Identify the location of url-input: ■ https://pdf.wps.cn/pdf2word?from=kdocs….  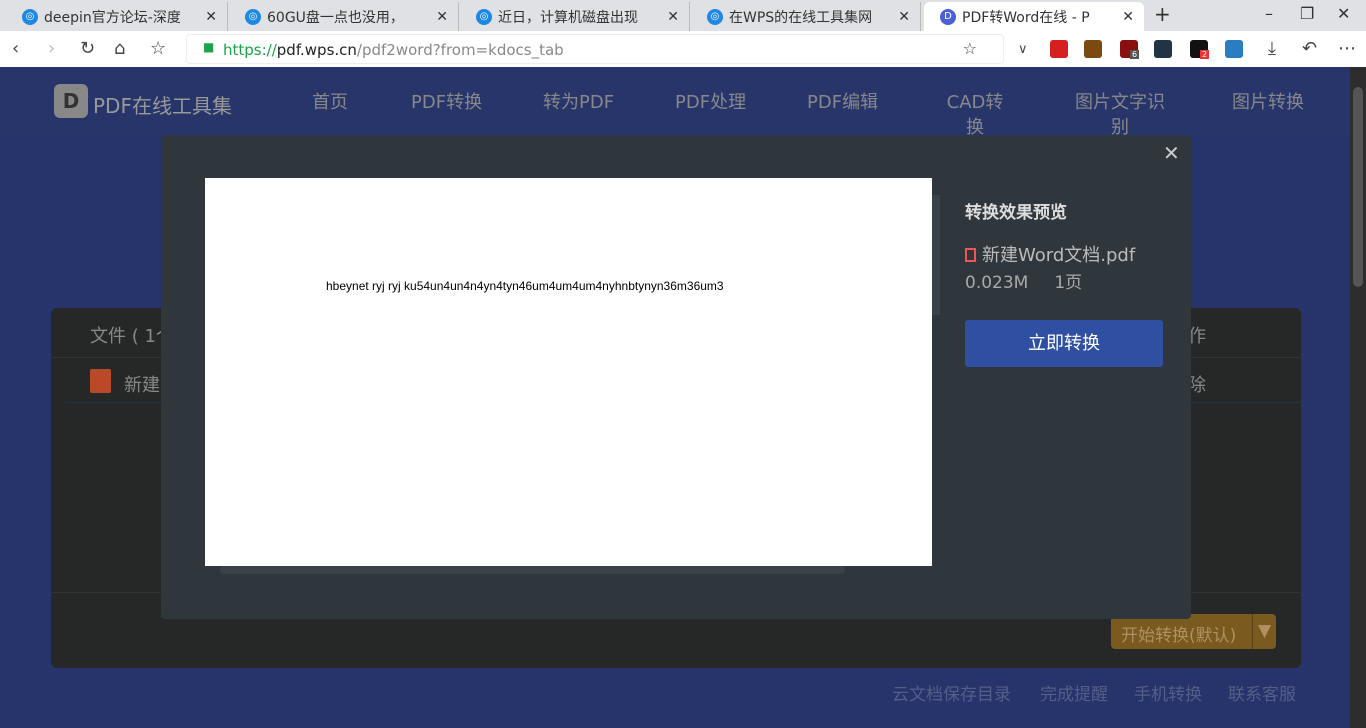
(595, 49).